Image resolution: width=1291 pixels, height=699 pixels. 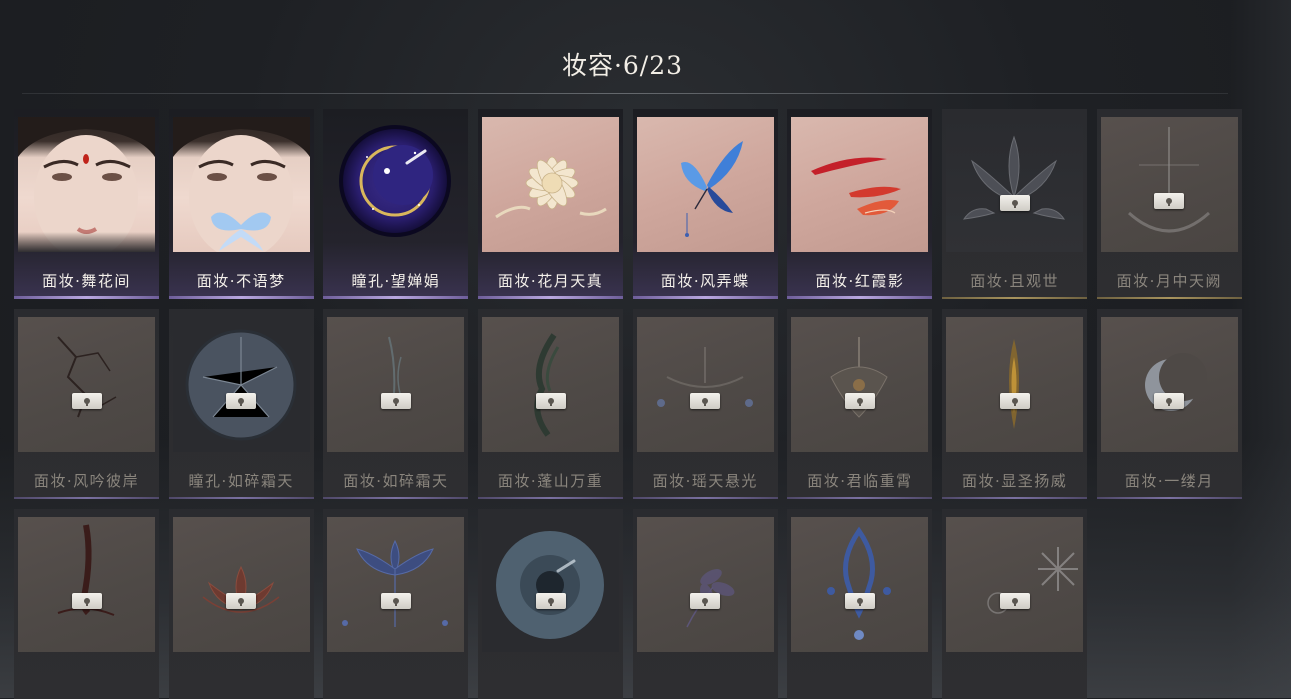 I want to click on blue-bead-icon, so click(x=860, y=584).